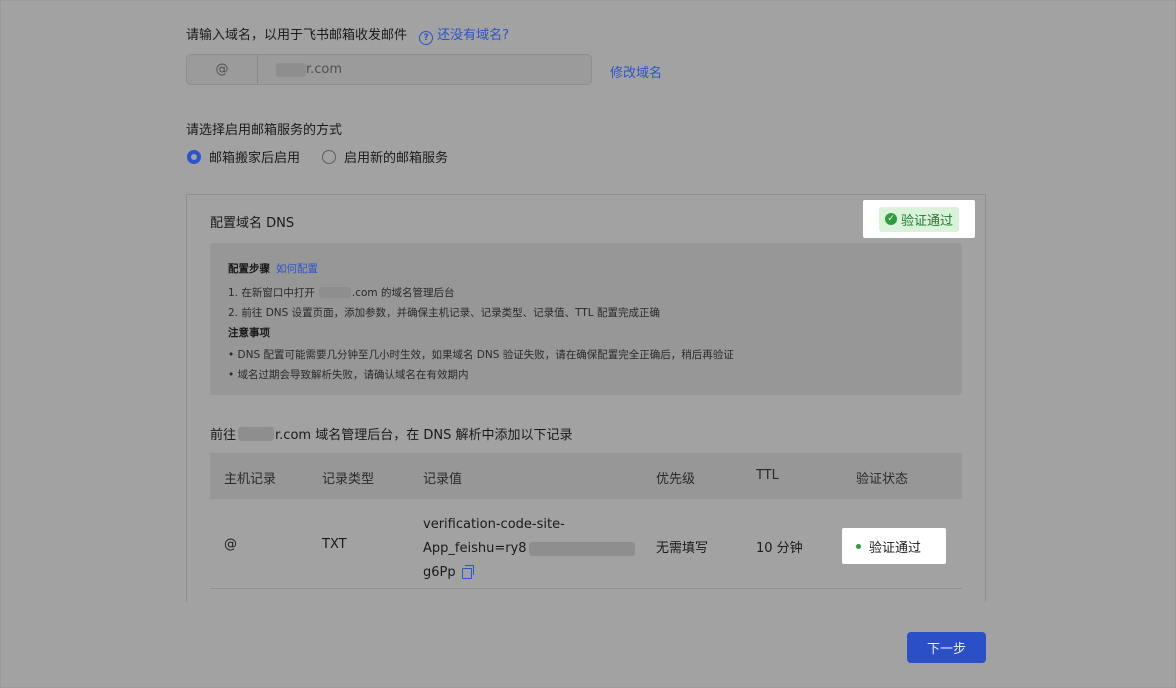 The height and width of the screenshot is (688, 1176). I want to click on dns-card-title: 配置域名 DNS, so click(252, 223).